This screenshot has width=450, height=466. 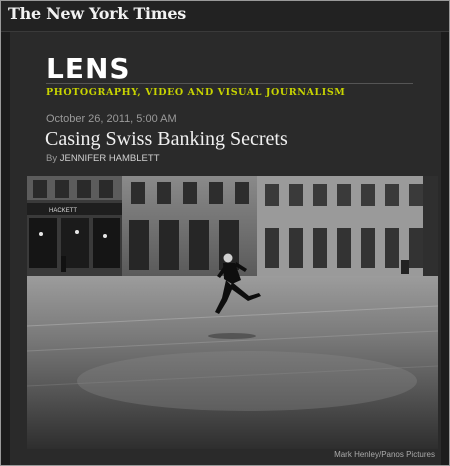 I want to click on nyt-logo: The New York Times, so click(x=97, y=13).